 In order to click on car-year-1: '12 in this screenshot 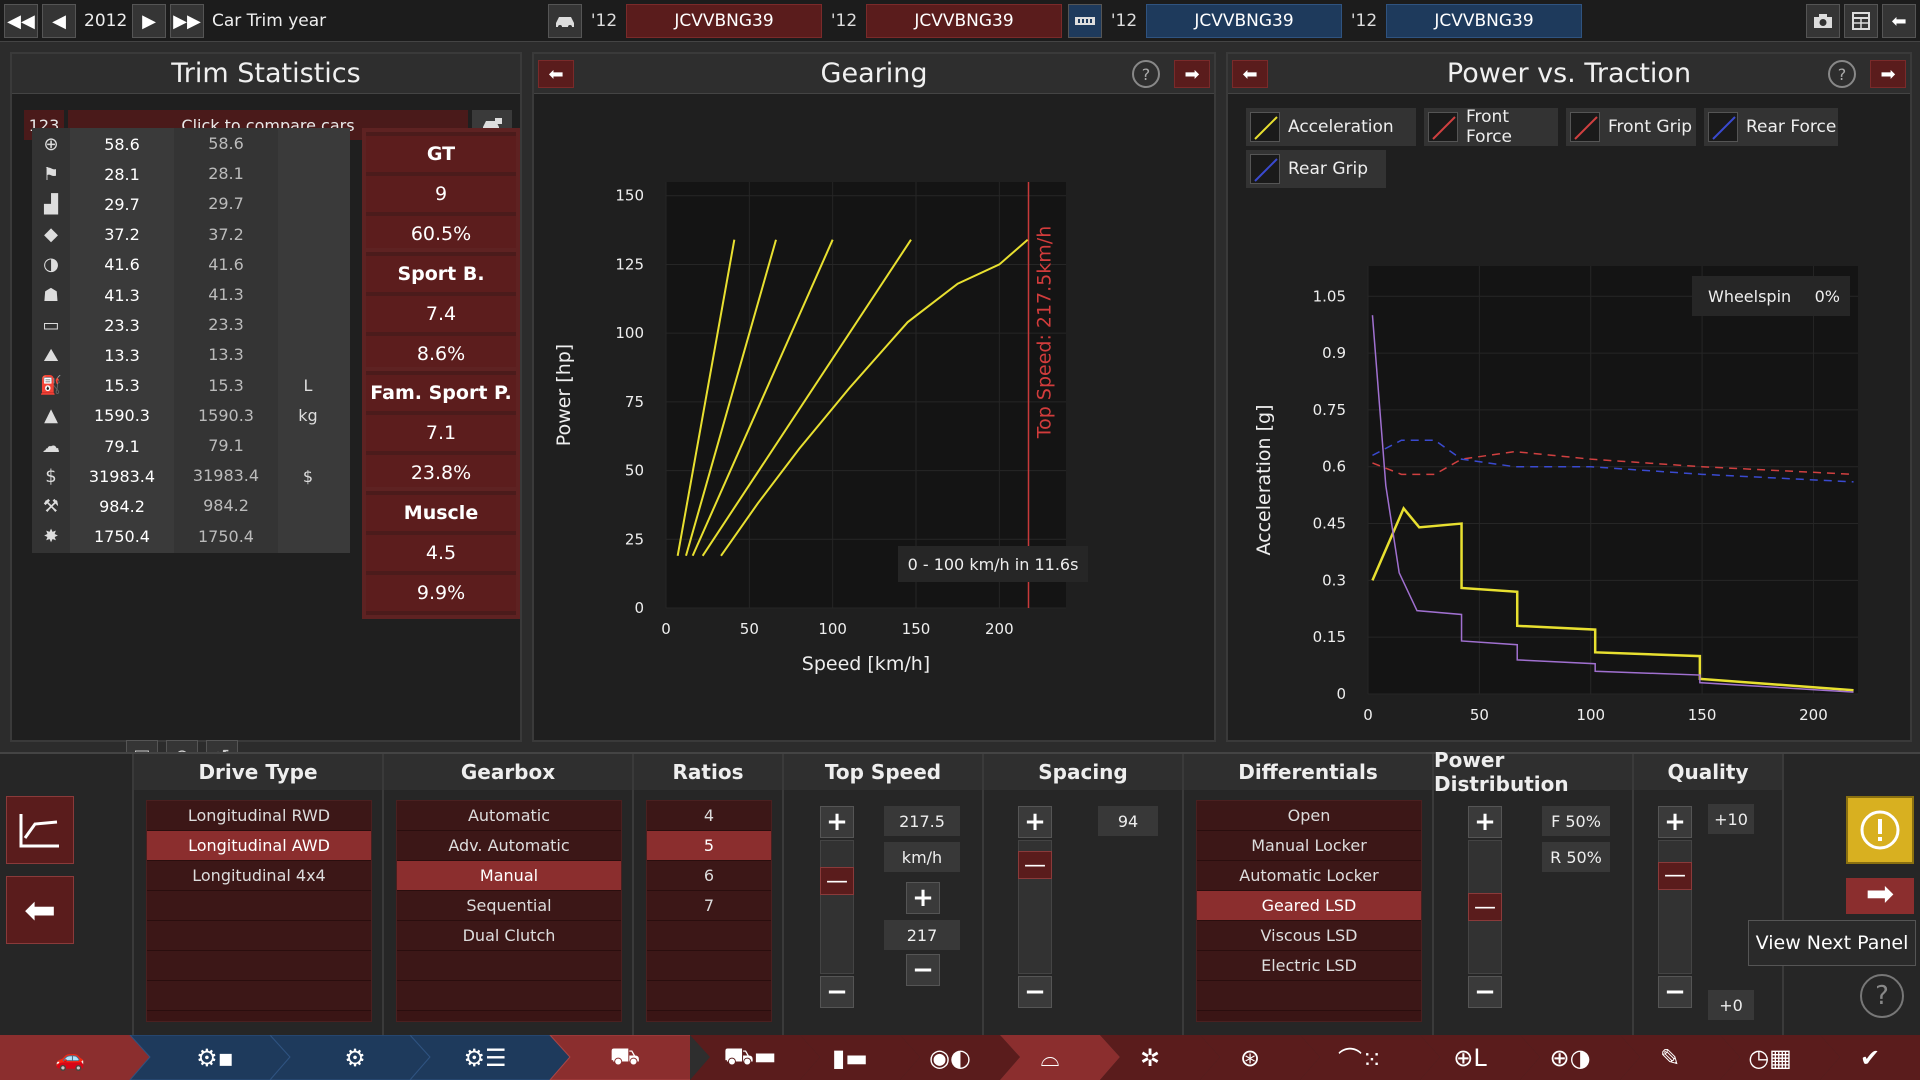, I will do `click(604, 21)`.